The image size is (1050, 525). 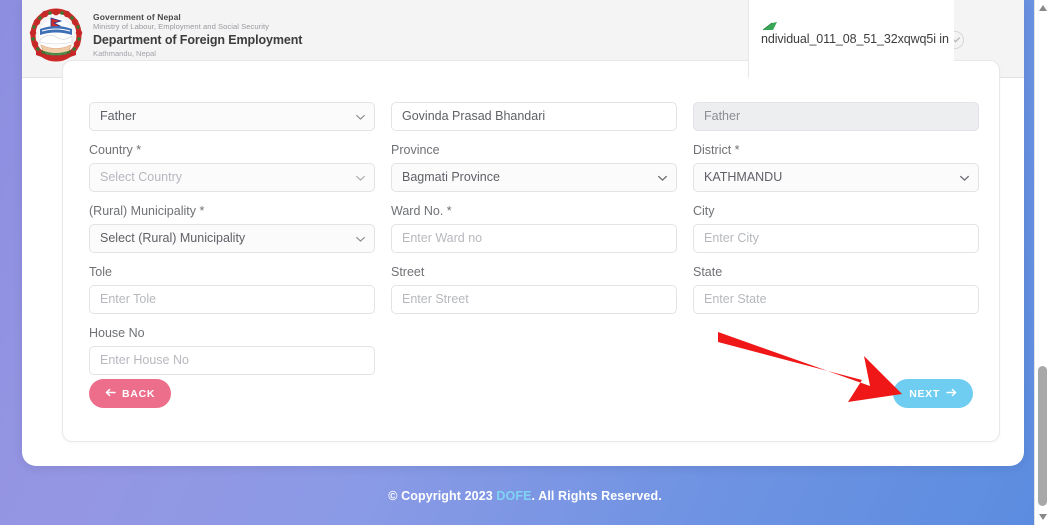 What do you see at coordinates (415, 150) in the screenshot?
I see `province-label: Province` at bounding box center [415, 150].